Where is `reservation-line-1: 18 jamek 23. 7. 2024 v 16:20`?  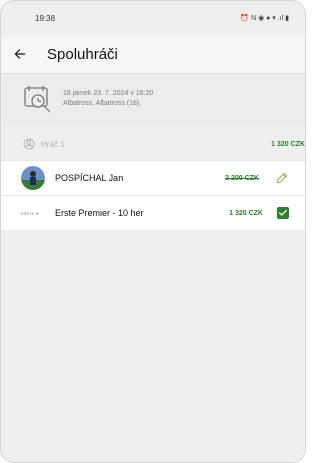
reservation-line-1: 18 jamek 23. 7. 2024 v 16:20 is located at coordinates (108, 93).